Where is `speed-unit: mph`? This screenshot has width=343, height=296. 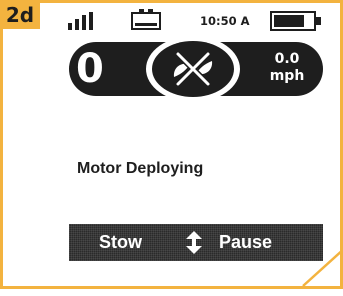
speed-unit: mph is located at coordinates (287, 76).